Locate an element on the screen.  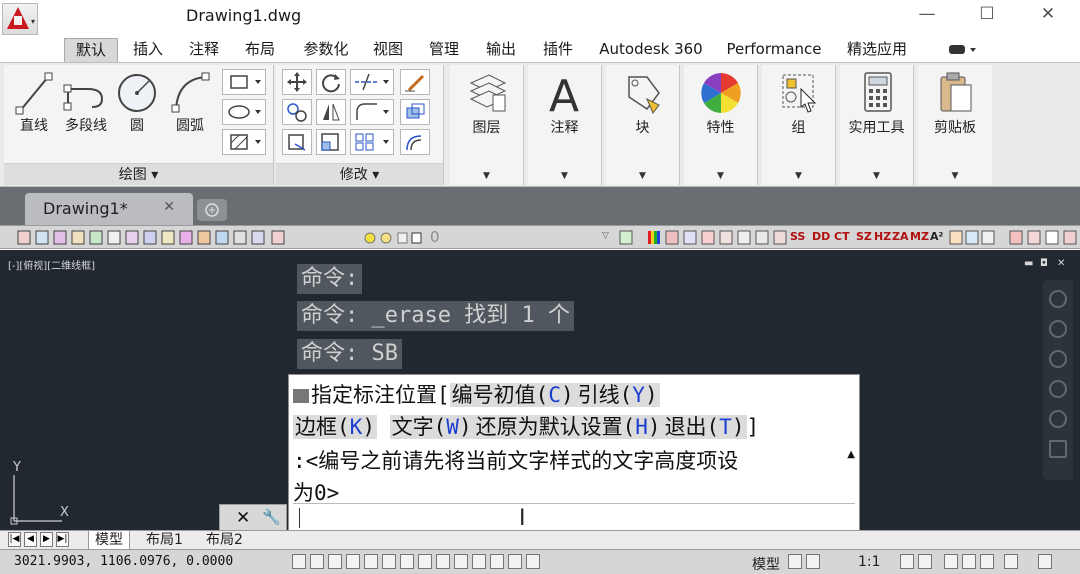
close-command-line-button: ✕ is located at coordinates (243, 518).